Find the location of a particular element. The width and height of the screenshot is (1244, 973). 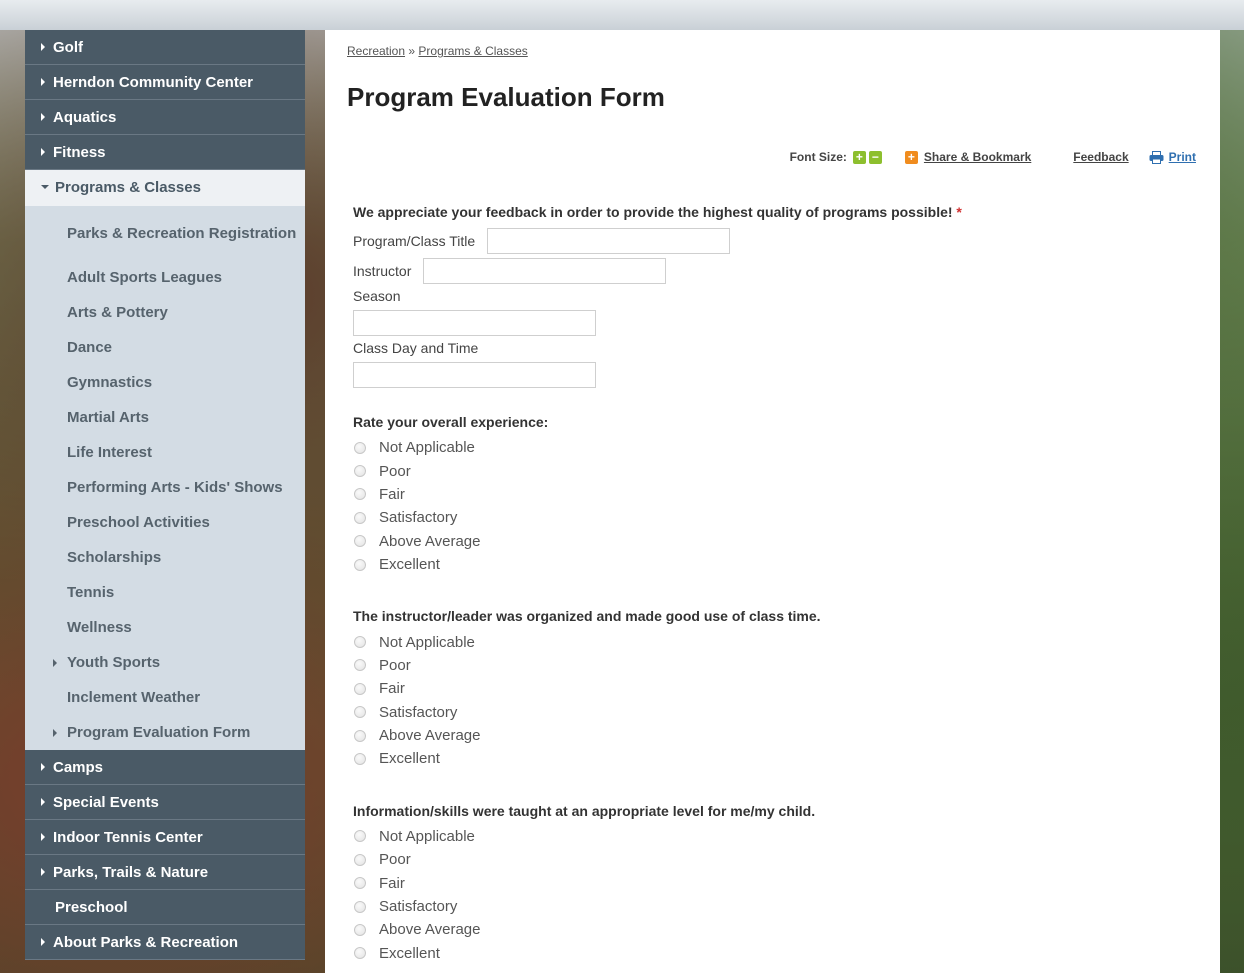

sidebar-subitem-performing-arts: Performing Arts - Kids' Shows is located at coordinates (165, 487).